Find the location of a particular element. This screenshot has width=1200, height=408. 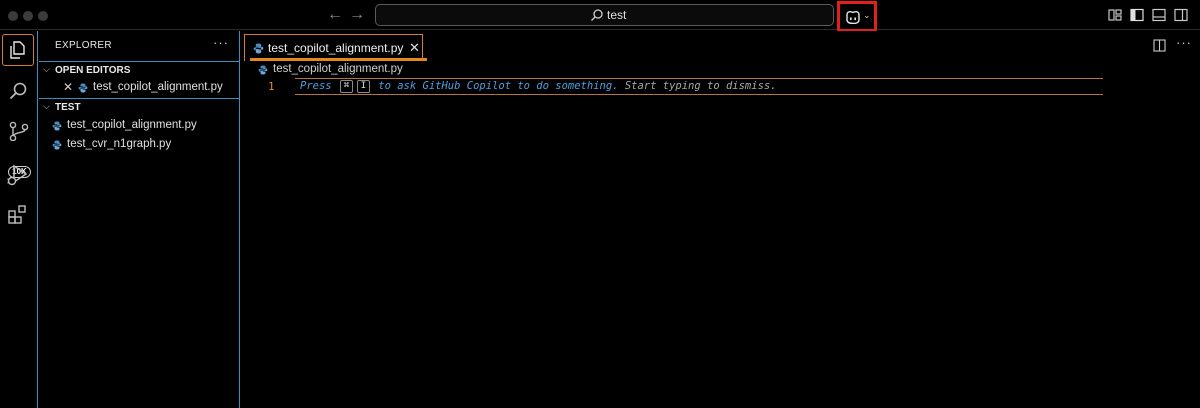

search-text: test is located at coordinates (617, 15).